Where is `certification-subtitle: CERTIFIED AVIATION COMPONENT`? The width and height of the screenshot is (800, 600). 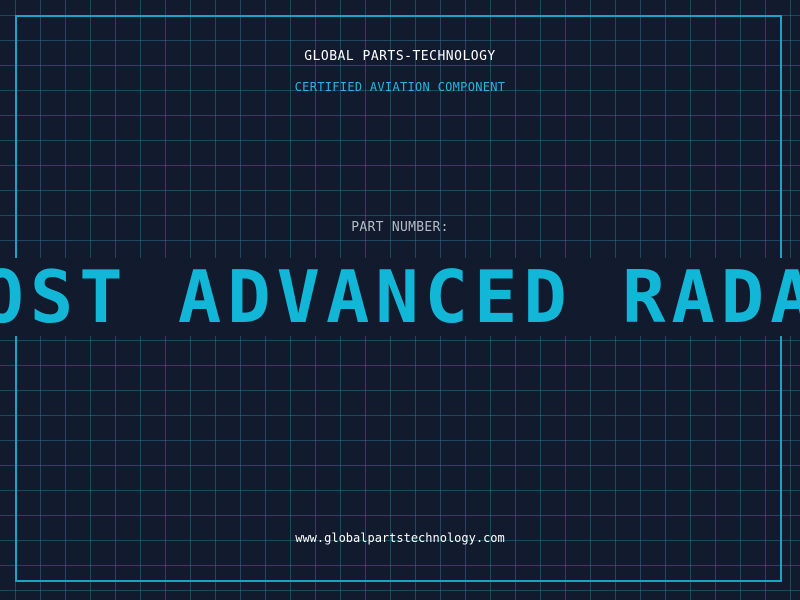 certification-subtitle: CERTIFIED AVIATION COMPONENT is located at coordinates (400, 87).